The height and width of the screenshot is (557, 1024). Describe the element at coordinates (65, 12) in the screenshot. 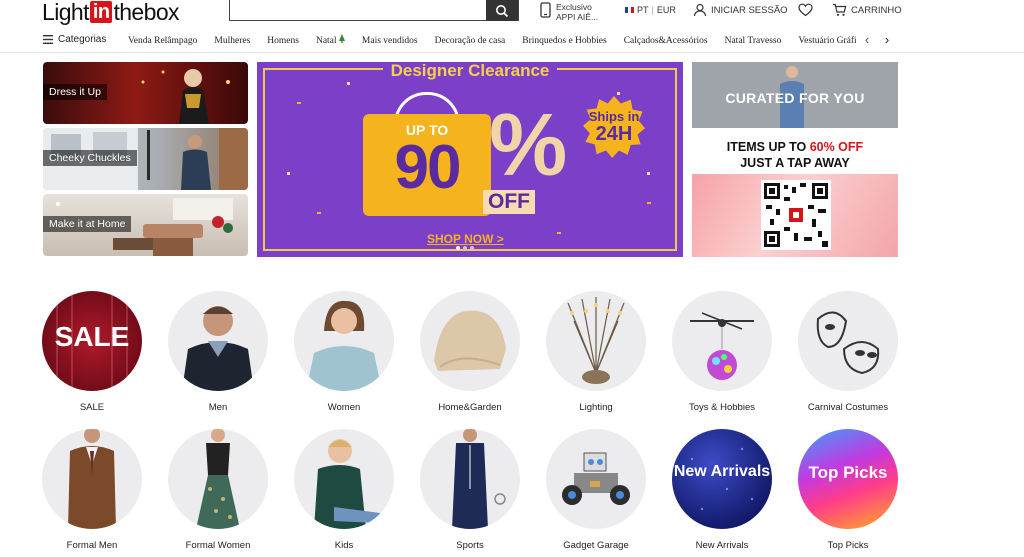

I see `logo-text-left: Light` at that location.